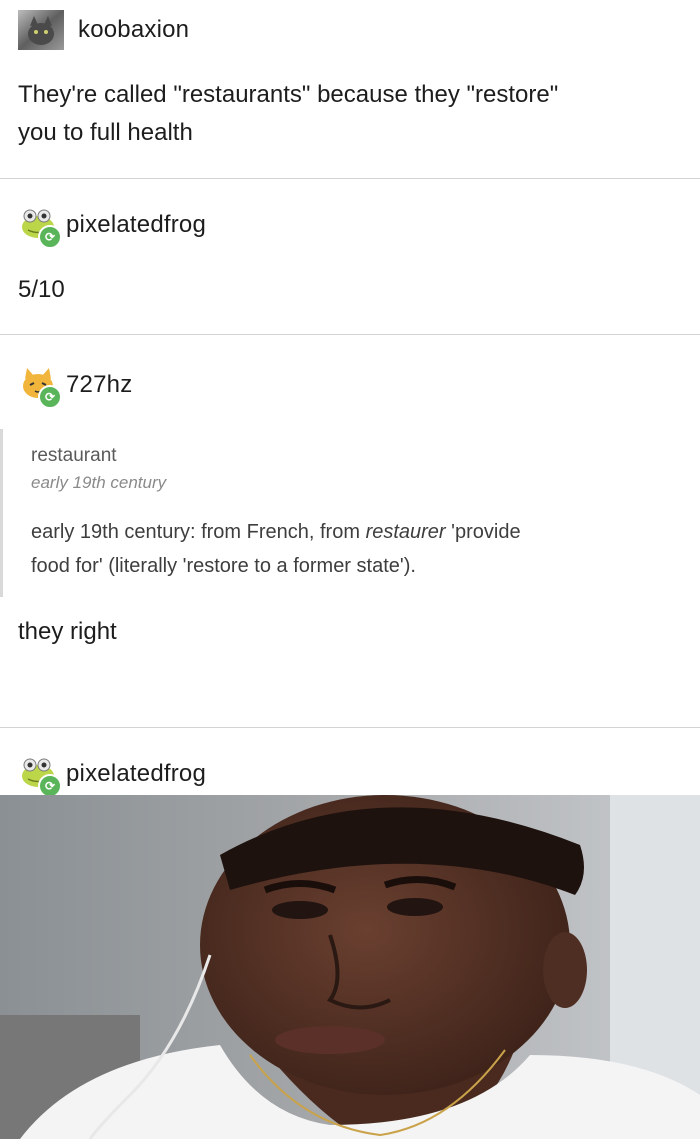 The width and height of the screenshot is (700, 1144). What do you see at coordinates (350, 388) in the screenshot?
I see `post-header: ⟳ 727hz` at bounding box center [350, 388].